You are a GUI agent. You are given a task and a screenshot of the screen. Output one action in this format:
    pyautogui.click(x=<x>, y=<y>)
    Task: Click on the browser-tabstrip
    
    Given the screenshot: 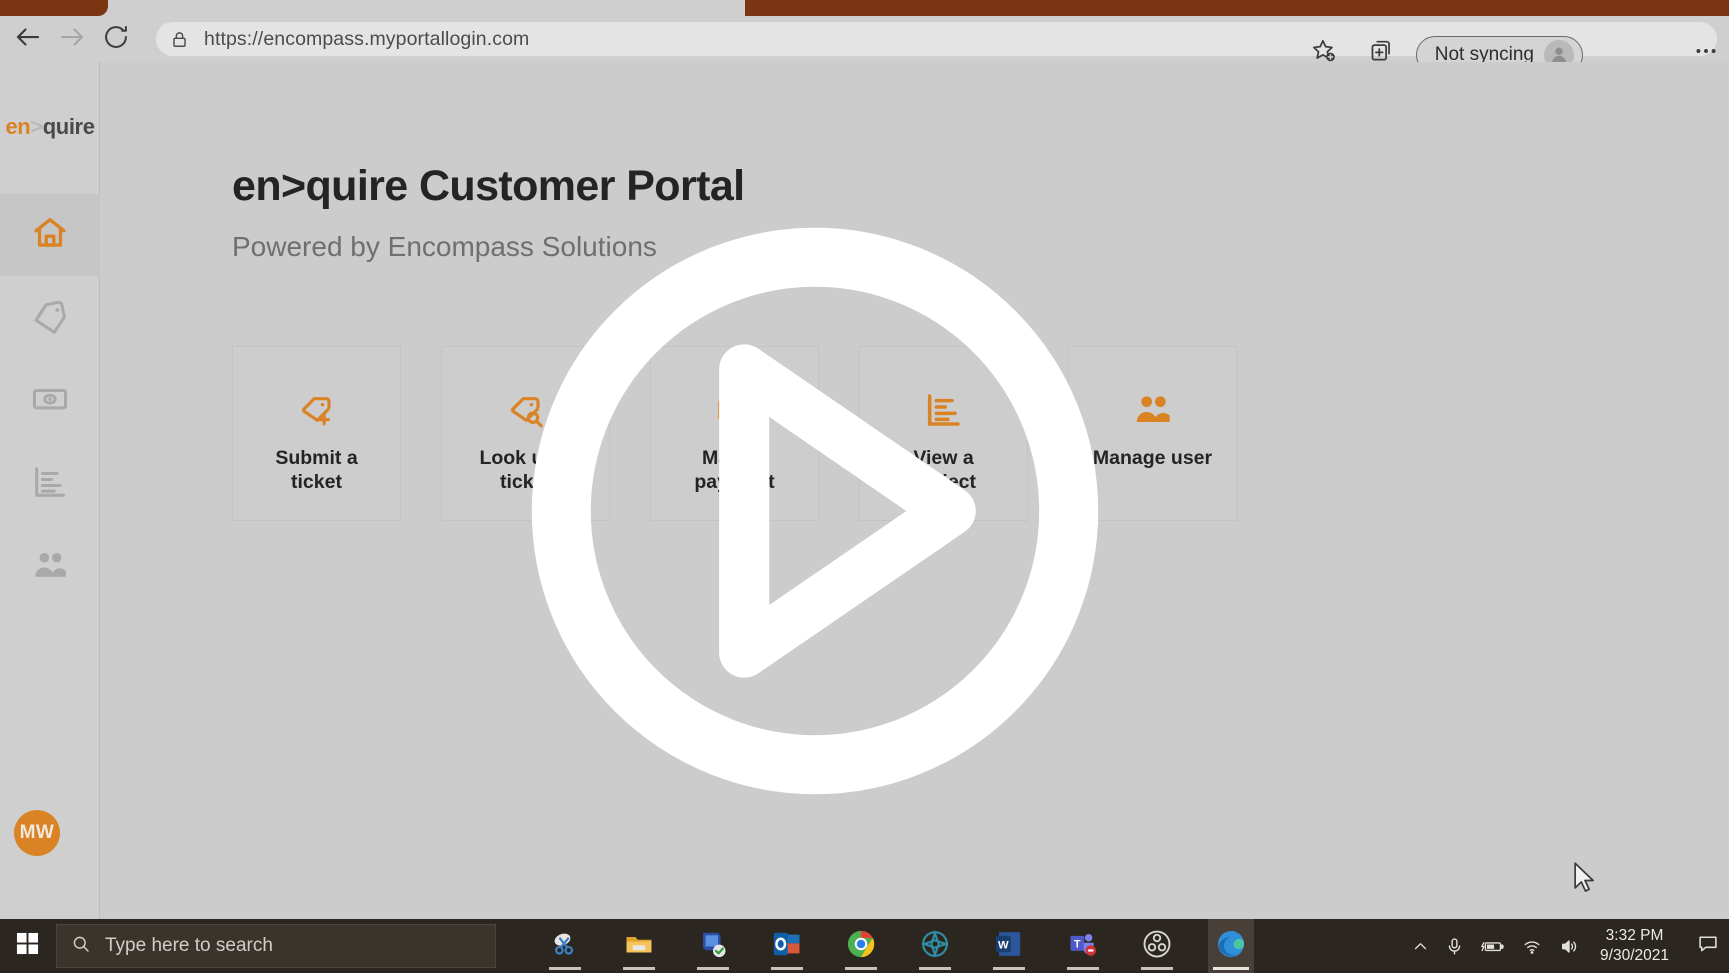 What is the action you would take?
    pyautogui.click(x=864, y=8)
    